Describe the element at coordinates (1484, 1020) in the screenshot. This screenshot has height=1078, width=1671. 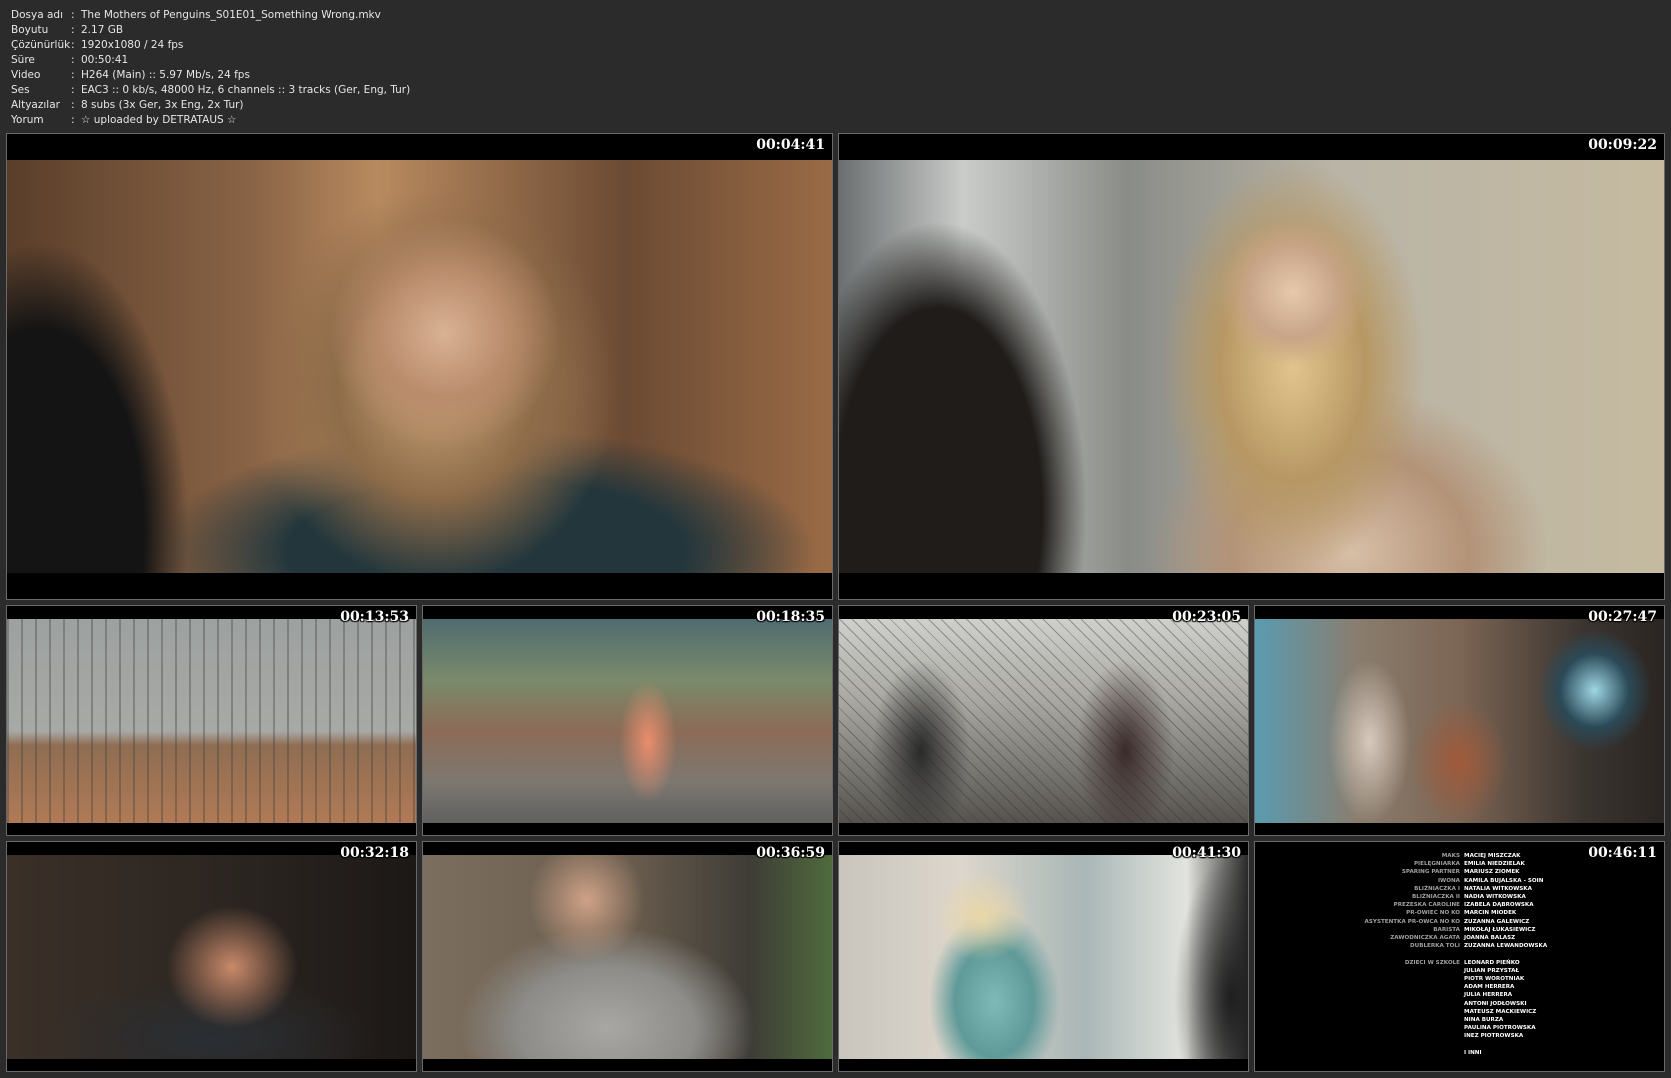
I see `credit-name: NINA BURZA` at that location.